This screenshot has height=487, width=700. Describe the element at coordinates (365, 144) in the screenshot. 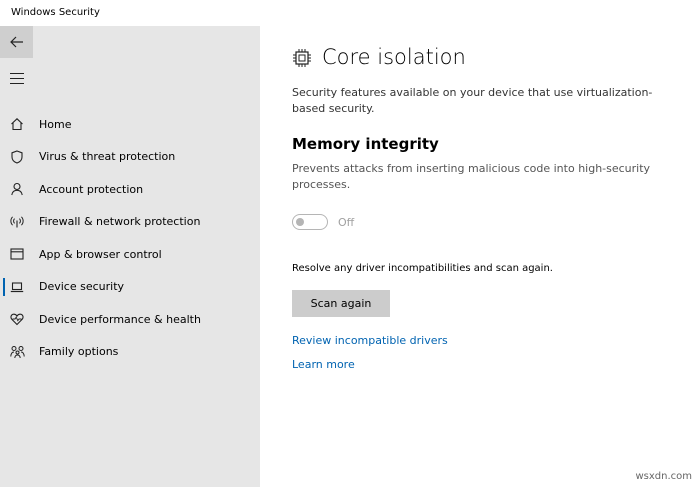

I see `memory-integrity-title: Memory integrity` at that location.